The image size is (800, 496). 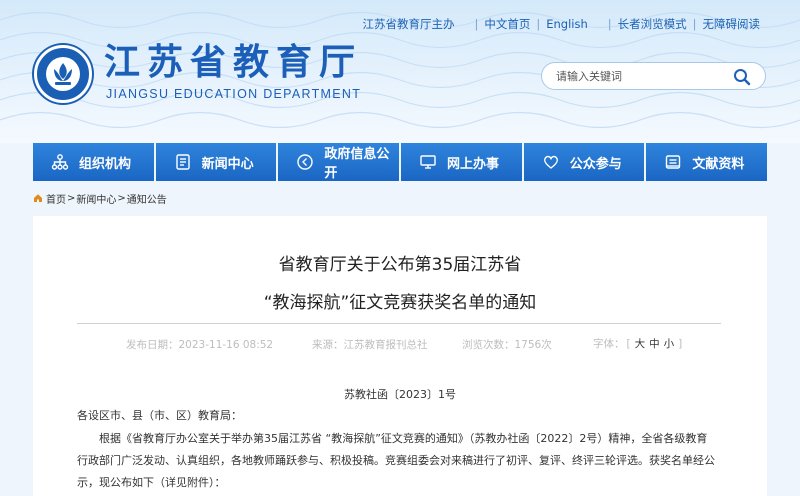 I want to click on search-input, so click(x=641, y=76).